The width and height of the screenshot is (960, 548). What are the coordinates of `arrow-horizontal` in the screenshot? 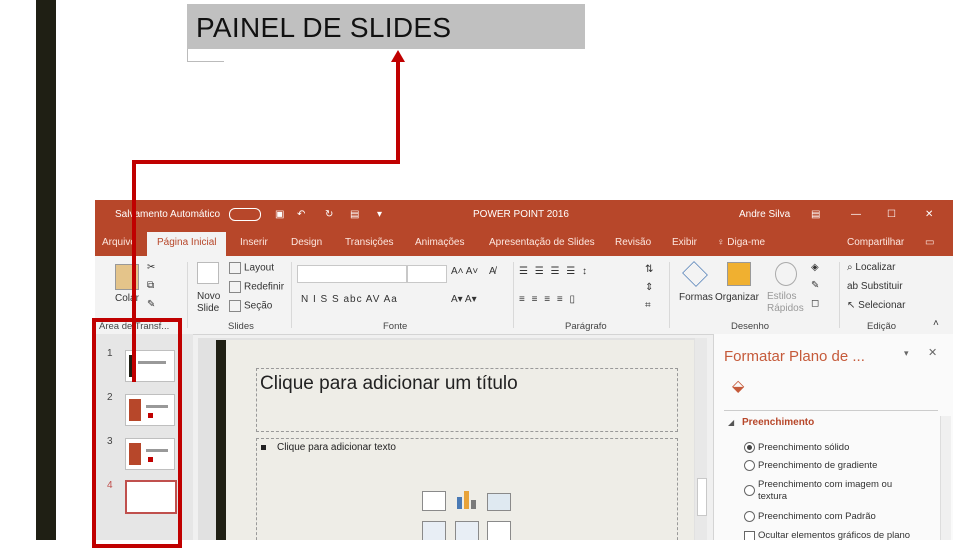 It's located at (266, 162).